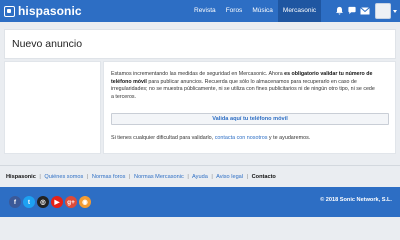 The height and width of the screenshot is (240, 400). I want to click on contact-link: contacta con nosotros, so click(241, 138).